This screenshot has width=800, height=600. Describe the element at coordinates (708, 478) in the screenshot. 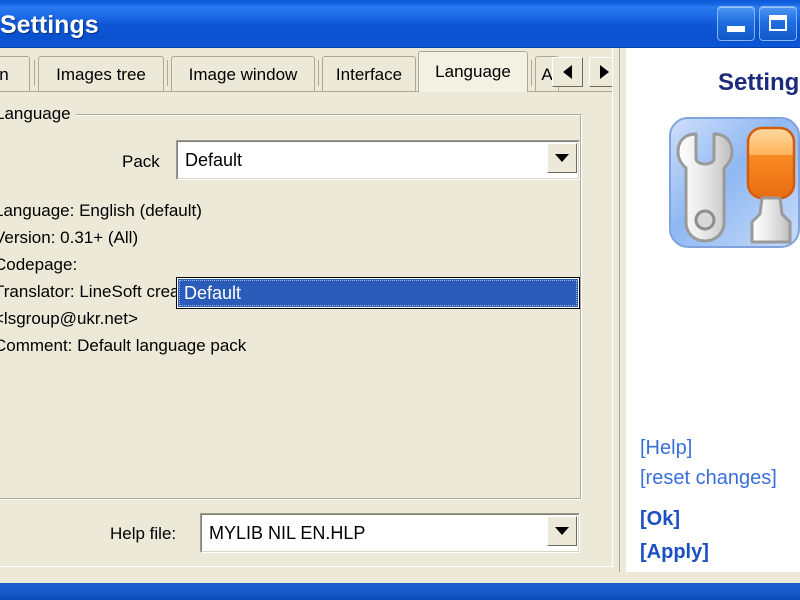

I see `reset-changes-link: [reset changes]` at that location.